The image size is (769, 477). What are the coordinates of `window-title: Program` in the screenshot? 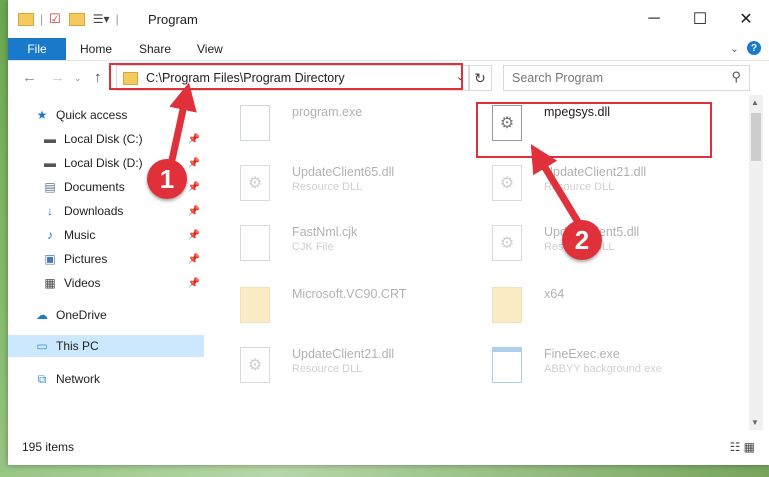 It's located at (173, 19).